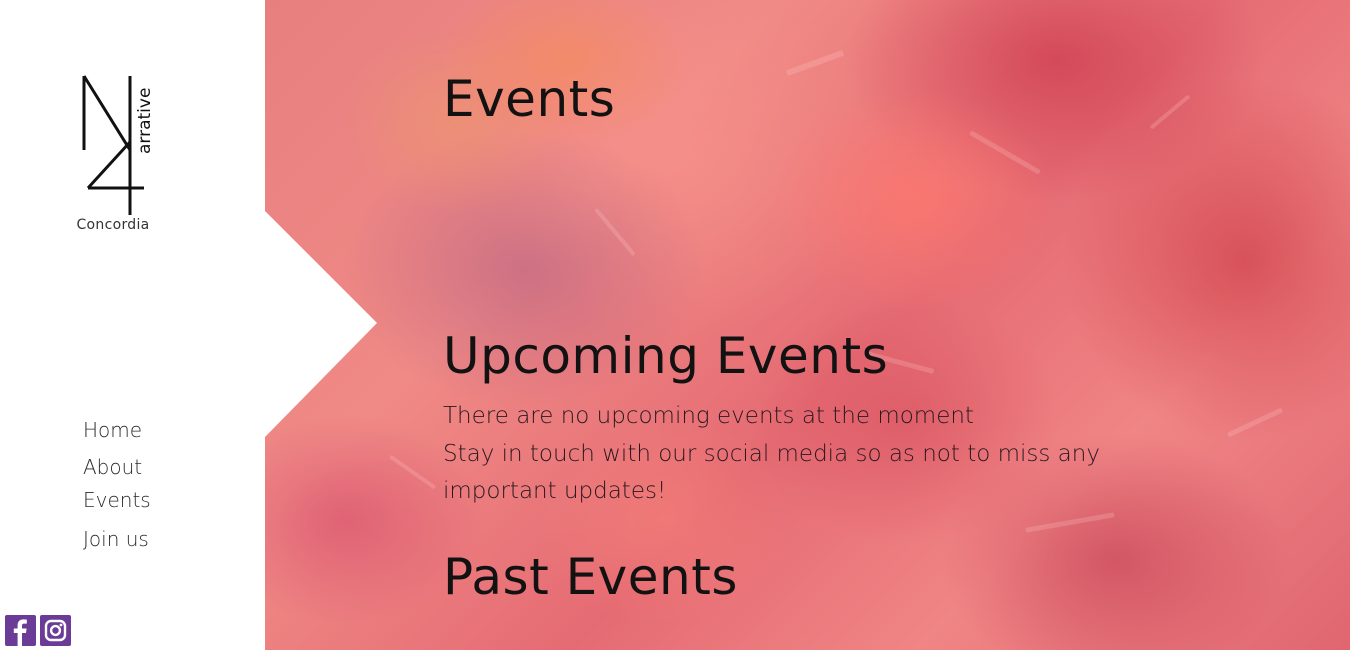  I want to click on logo-caption: Concordia, so click(113, 225).